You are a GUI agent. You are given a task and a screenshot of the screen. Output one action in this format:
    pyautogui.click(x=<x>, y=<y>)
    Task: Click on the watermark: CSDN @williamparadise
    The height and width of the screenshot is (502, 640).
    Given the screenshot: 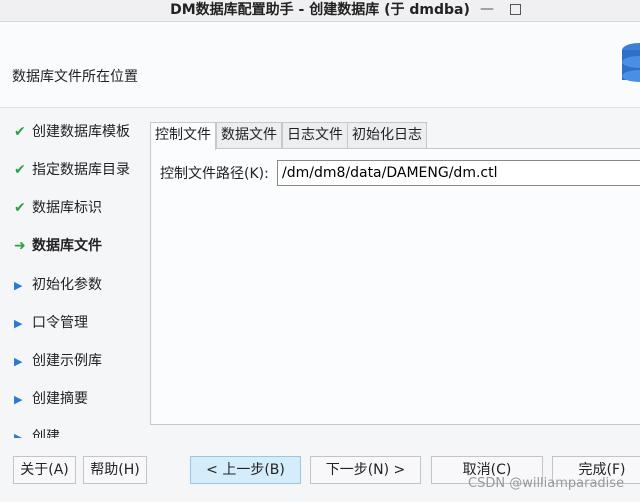 What is the action you would take?
    pyautogui.click(x=546, y=483)
    